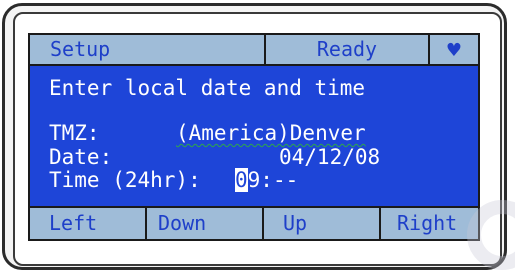 This screenshot has height=278, width=515. What do you see at coordinates (322, 223) in the screenshot?
I see `up-softkey: Up` at bounding box center [322, 223].